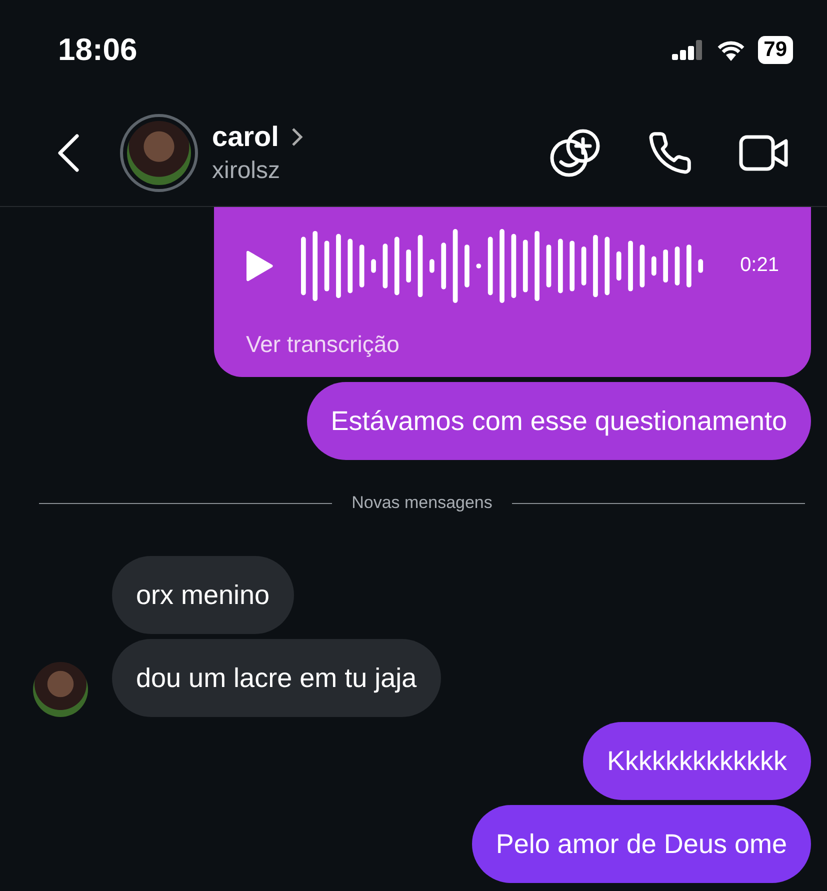  I want to click on transcription-link: Ver transcrição, so click(512, 344).